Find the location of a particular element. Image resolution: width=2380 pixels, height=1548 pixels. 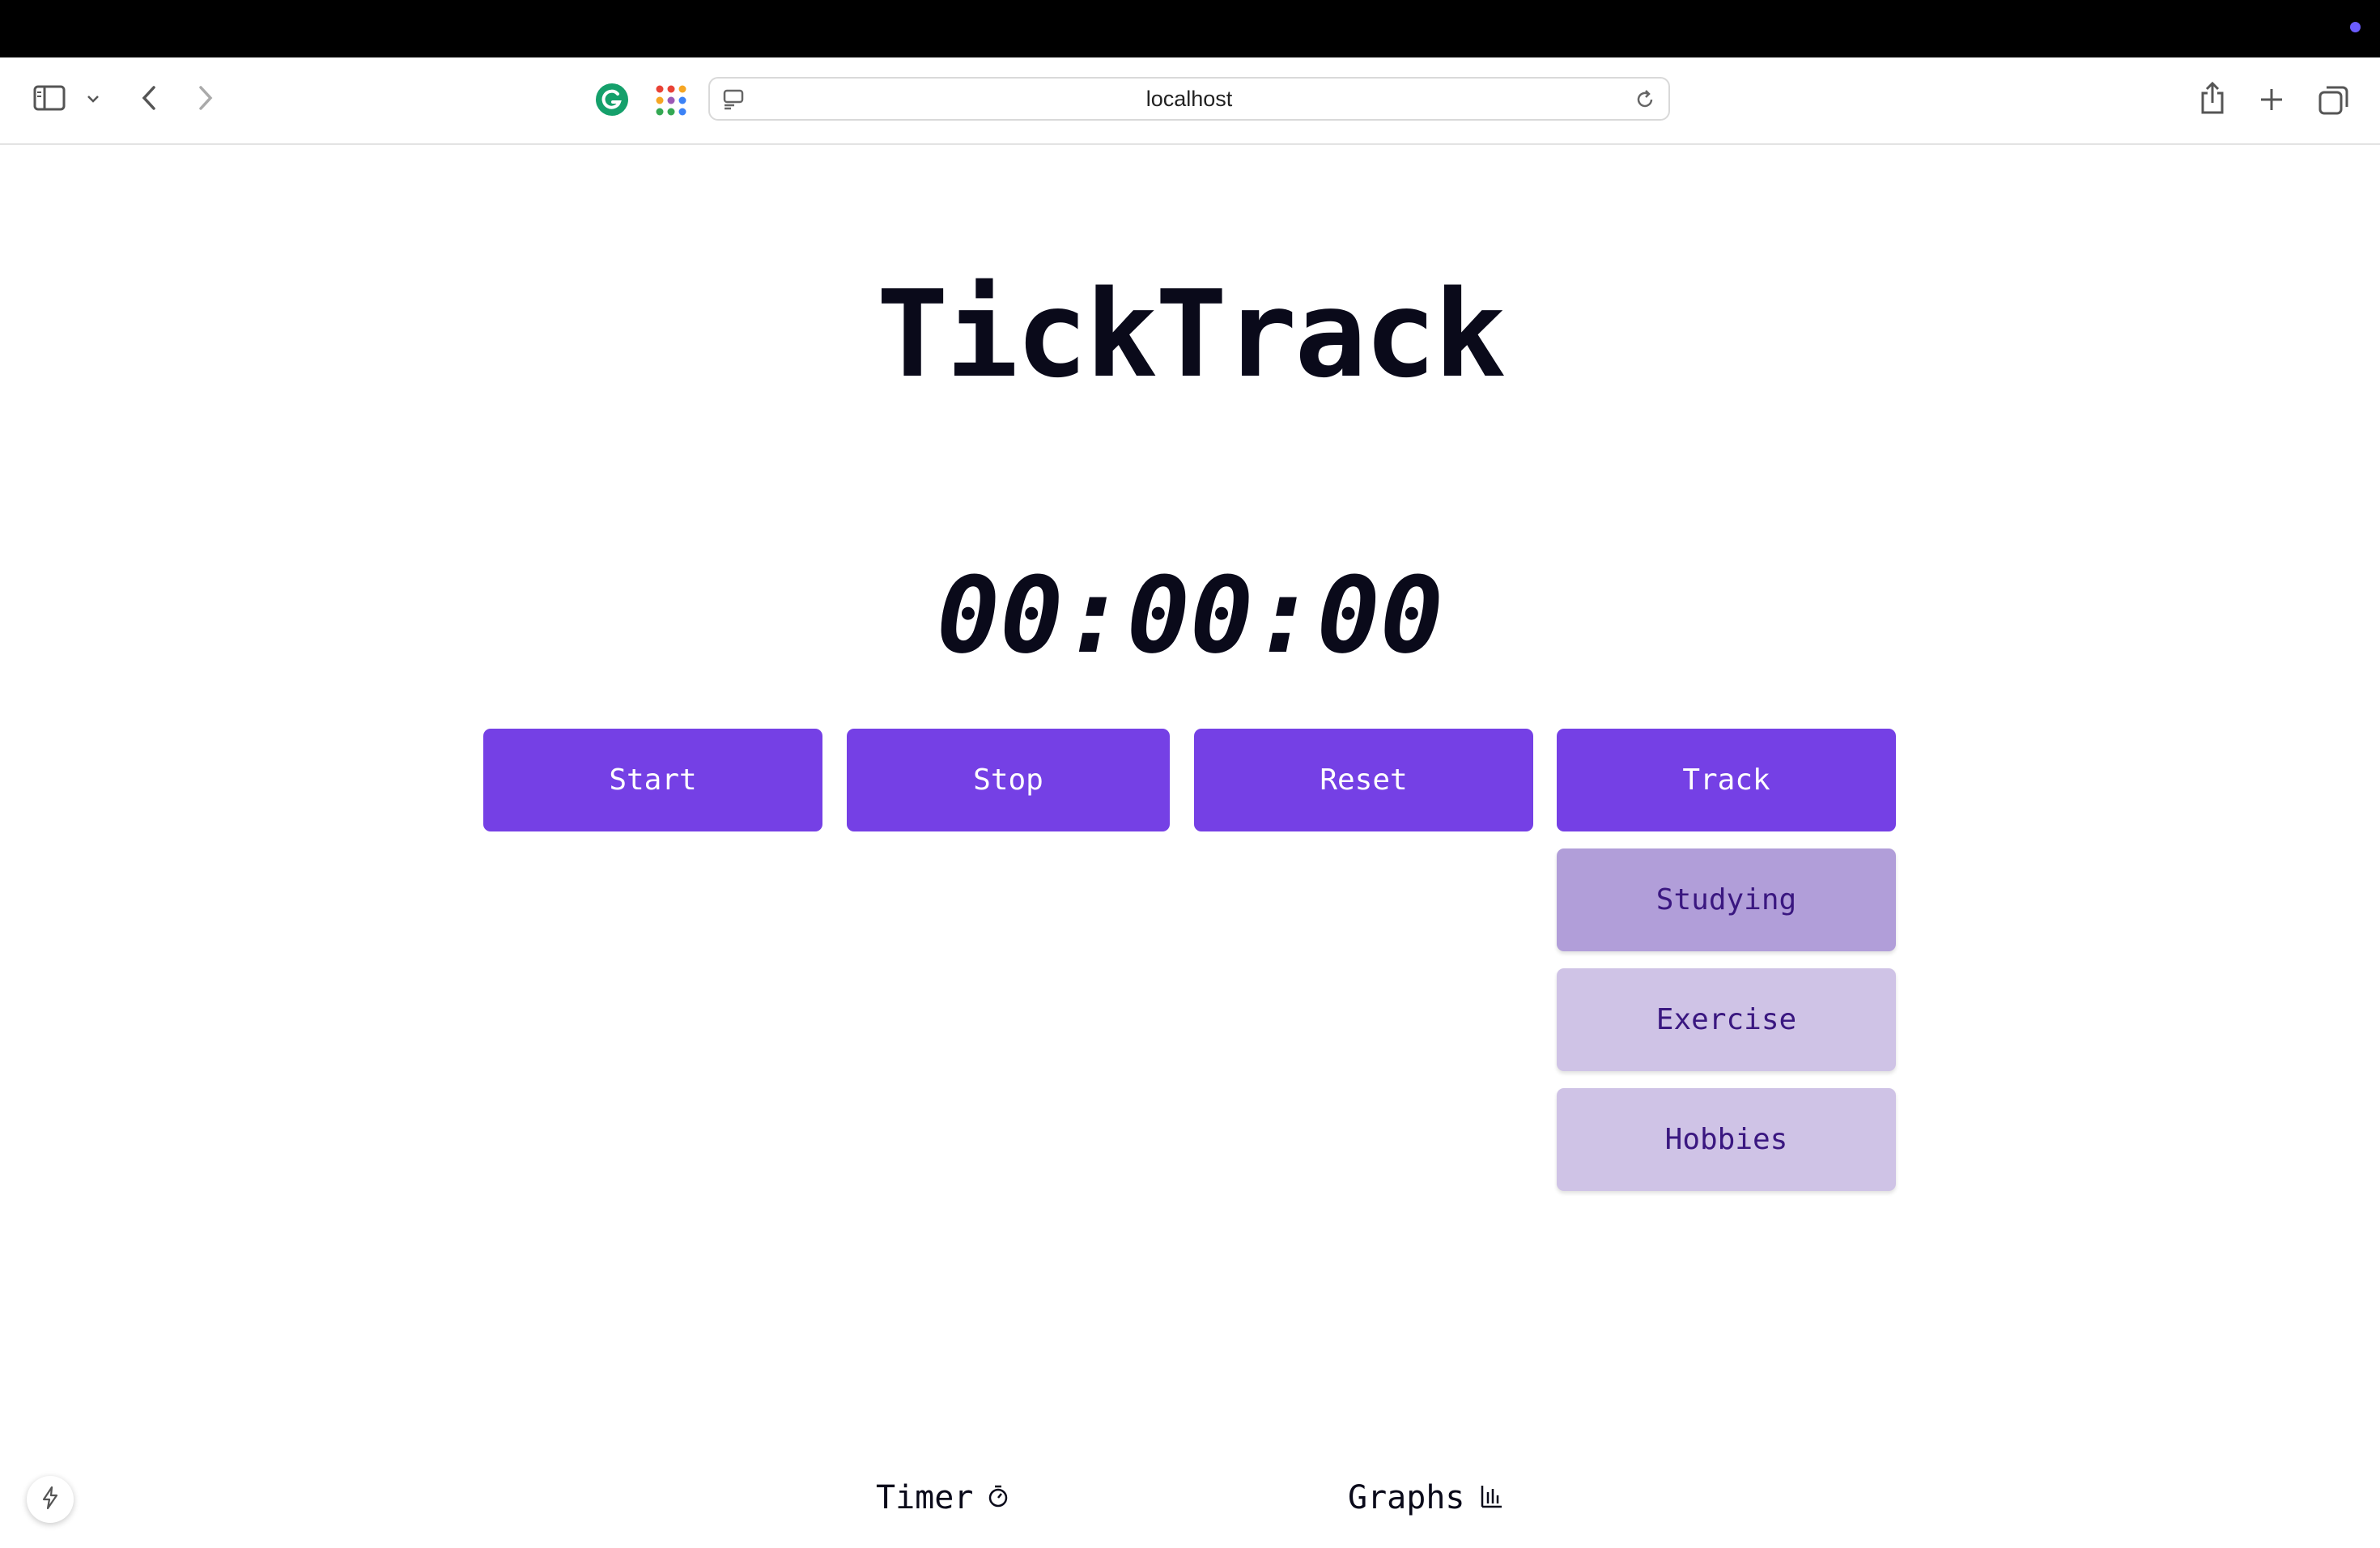

nav-graphs-label: Graphs is located at coordinates (1406, 1498).